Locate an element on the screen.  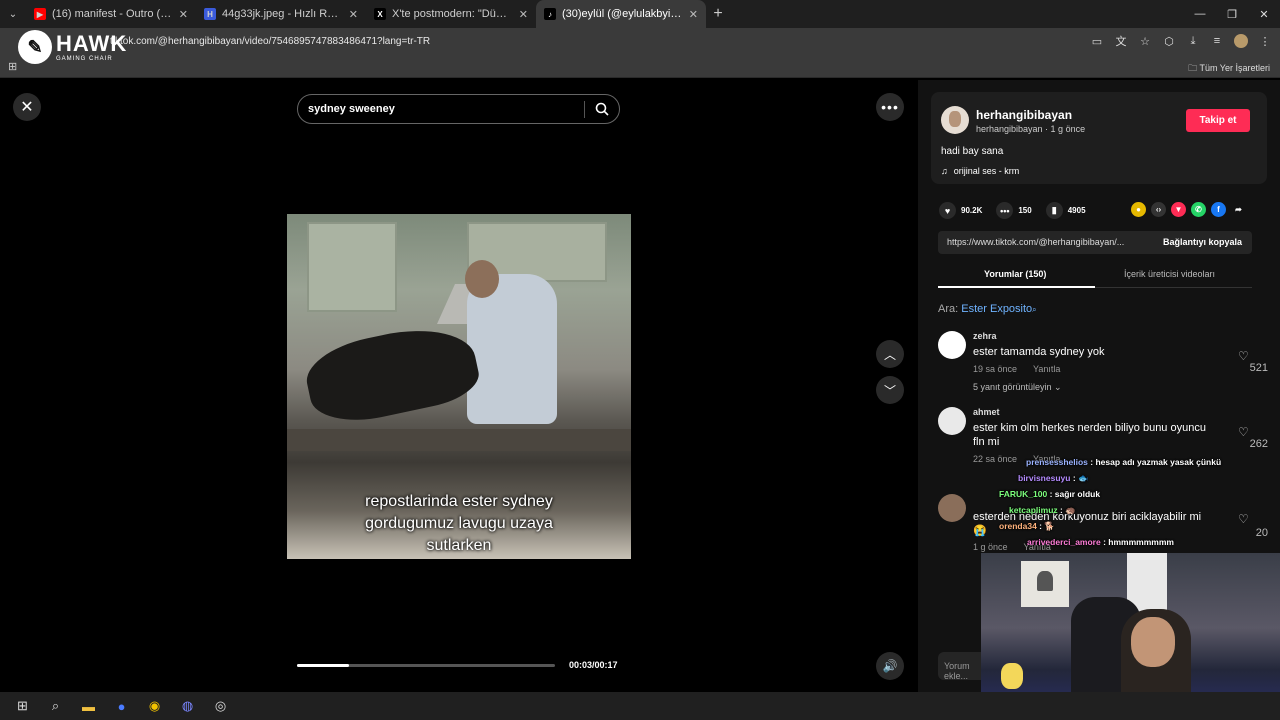
view-replies-button: 5 yanıt görüntüleyin ⌄ is located at coordinates (1017, 387).